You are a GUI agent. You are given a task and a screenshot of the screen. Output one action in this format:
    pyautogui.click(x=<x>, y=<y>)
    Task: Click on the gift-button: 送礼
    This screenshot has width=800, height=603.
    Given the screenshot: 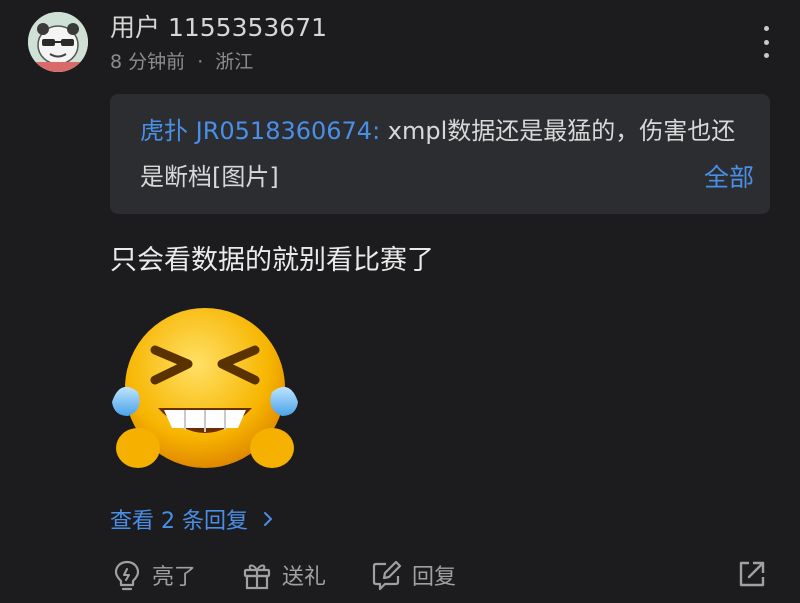 What is the action you would take?
    pyautogui.click(x=283, y=575)
    